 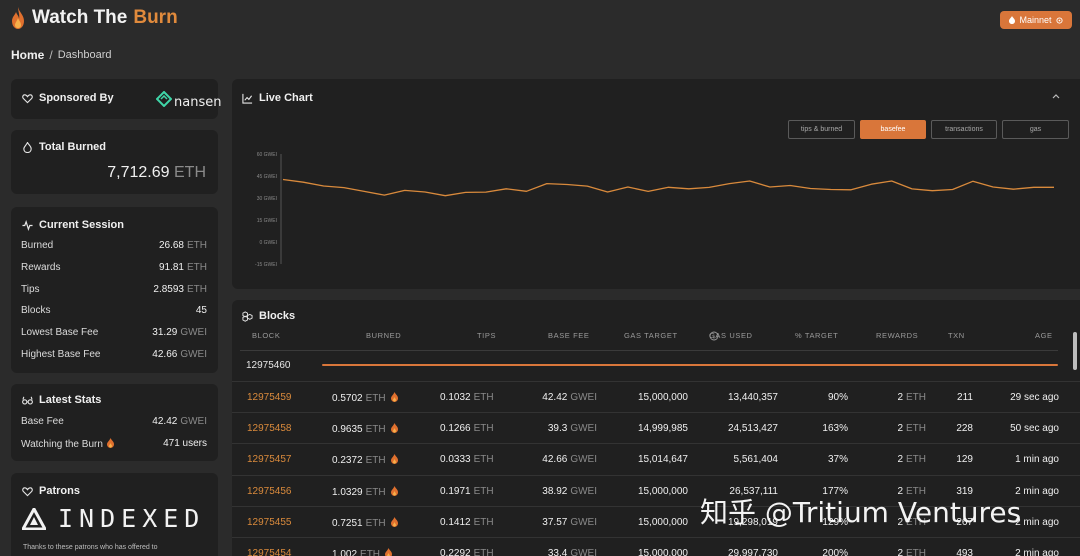 What do you see at coordinates (114, 268) in the screenshot?
I see `session-row-rewards: Rewards 91.81 ETH` at bounding box center [114, 268].